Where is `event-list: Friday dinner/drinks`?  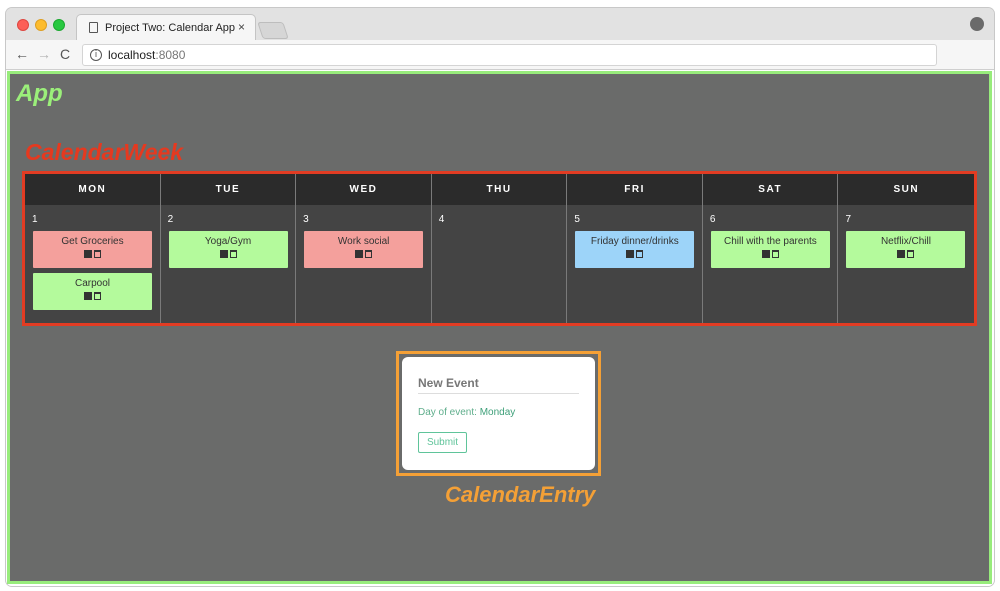 event-list: Friday dinner/drinks is located at coordinates (635, 252).